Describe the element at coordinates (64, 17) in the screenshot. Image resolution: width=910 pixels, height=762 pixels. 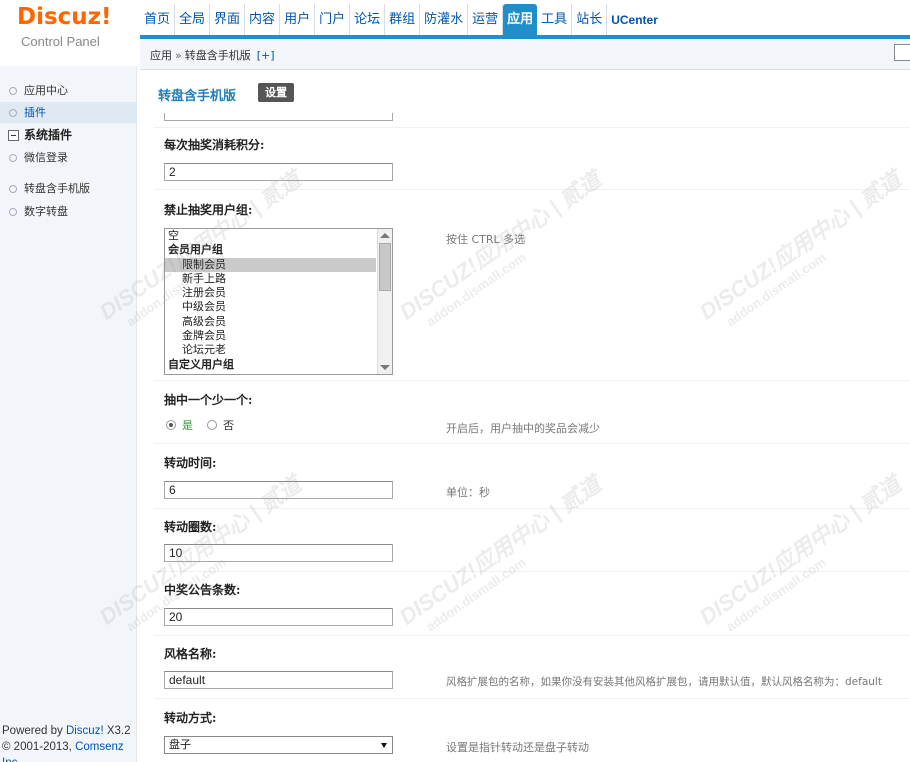
I see `logo-brand: Discuz!` at that location.